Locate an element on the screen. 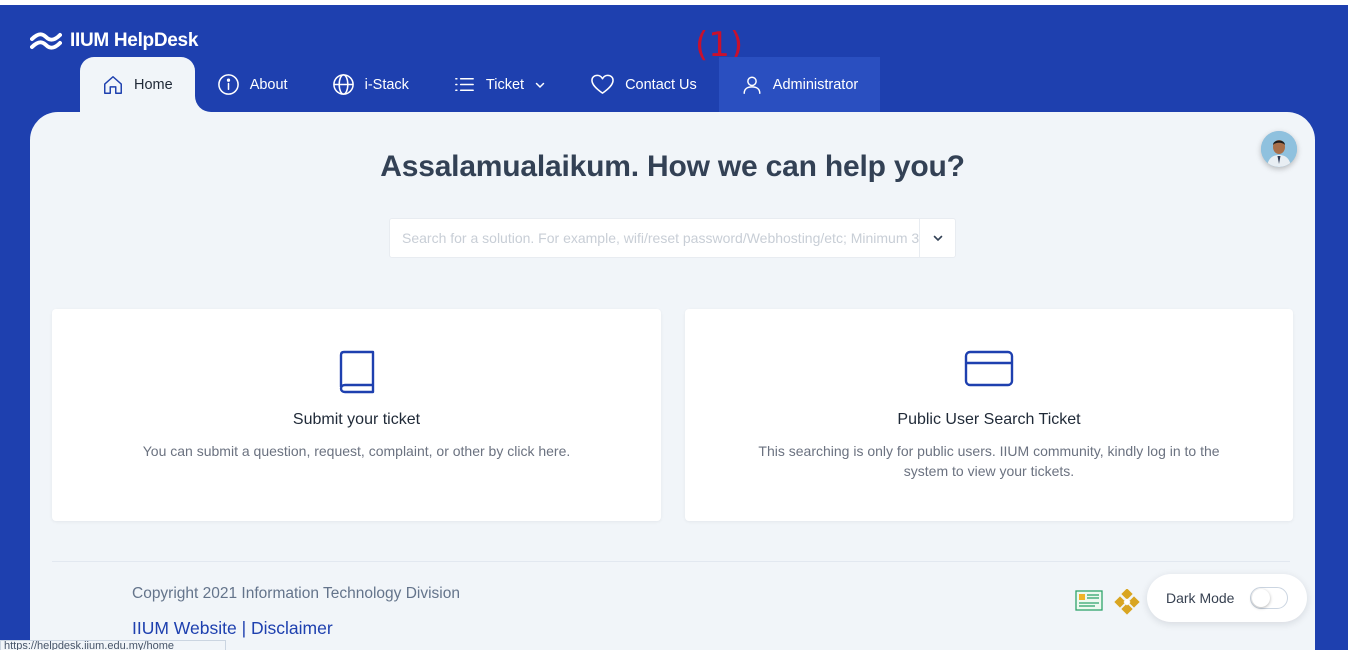 The width and height of the screenshot is (1350, 650). user-icon is located at coordinates (752, 84).